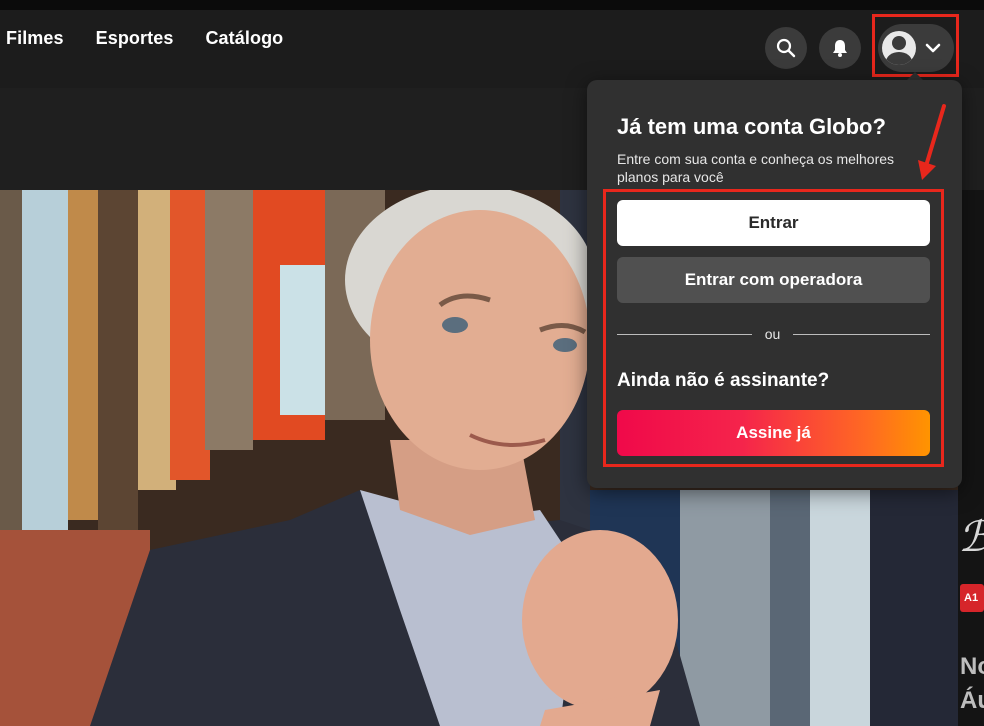 The height and width of the screenshot is (726, 984). Describe the element at coordinates (932, 142) in the screenshot. I see `annotation-arrow-icon` at that location.